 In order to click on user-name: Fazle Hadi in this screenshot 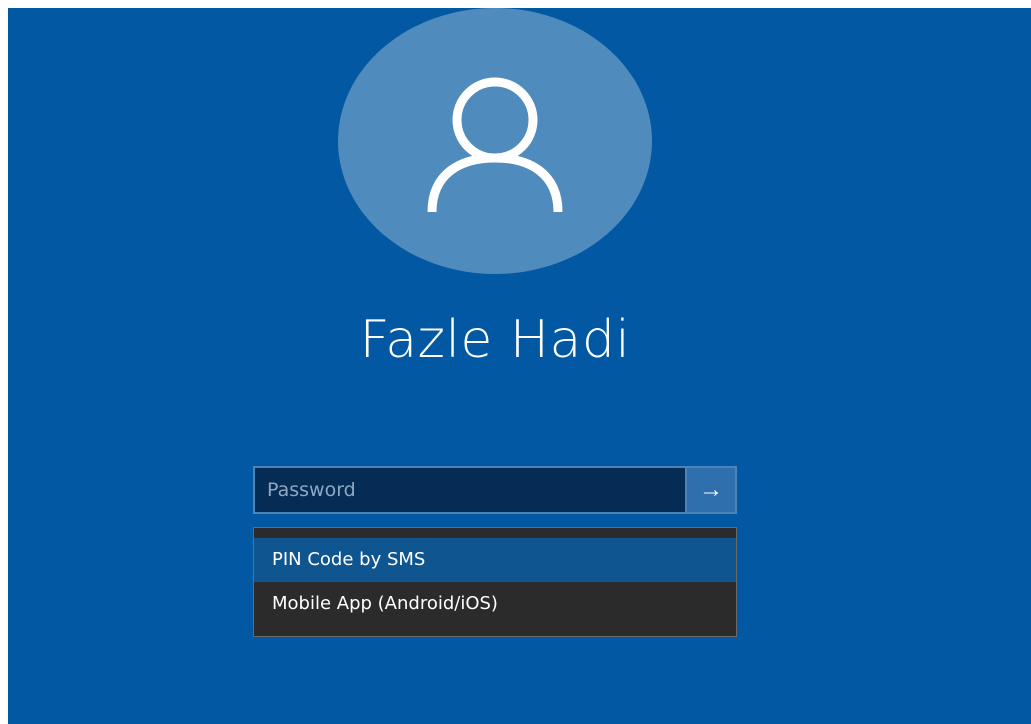, I will do `click(495, 340)`.